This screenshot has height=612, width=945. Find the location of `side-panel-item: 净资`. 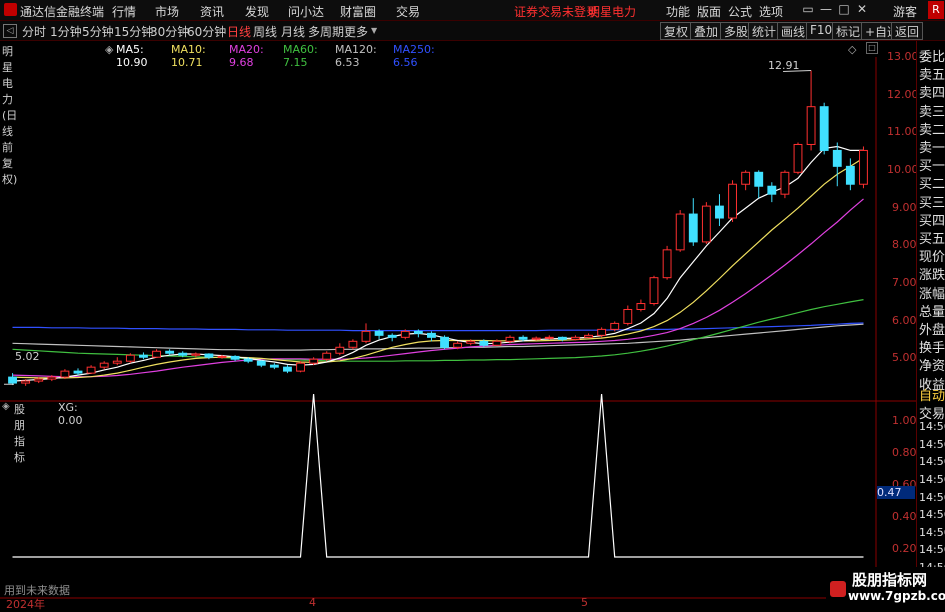

side-panel-item: 净资 is located at coordinates (932, 364).